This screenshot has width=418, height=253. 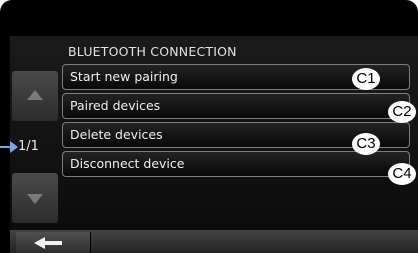 What do you see at coordinates (366, 79) in the screenshot?
I see `callout-c1: C1` at bounding box center [366, 79].